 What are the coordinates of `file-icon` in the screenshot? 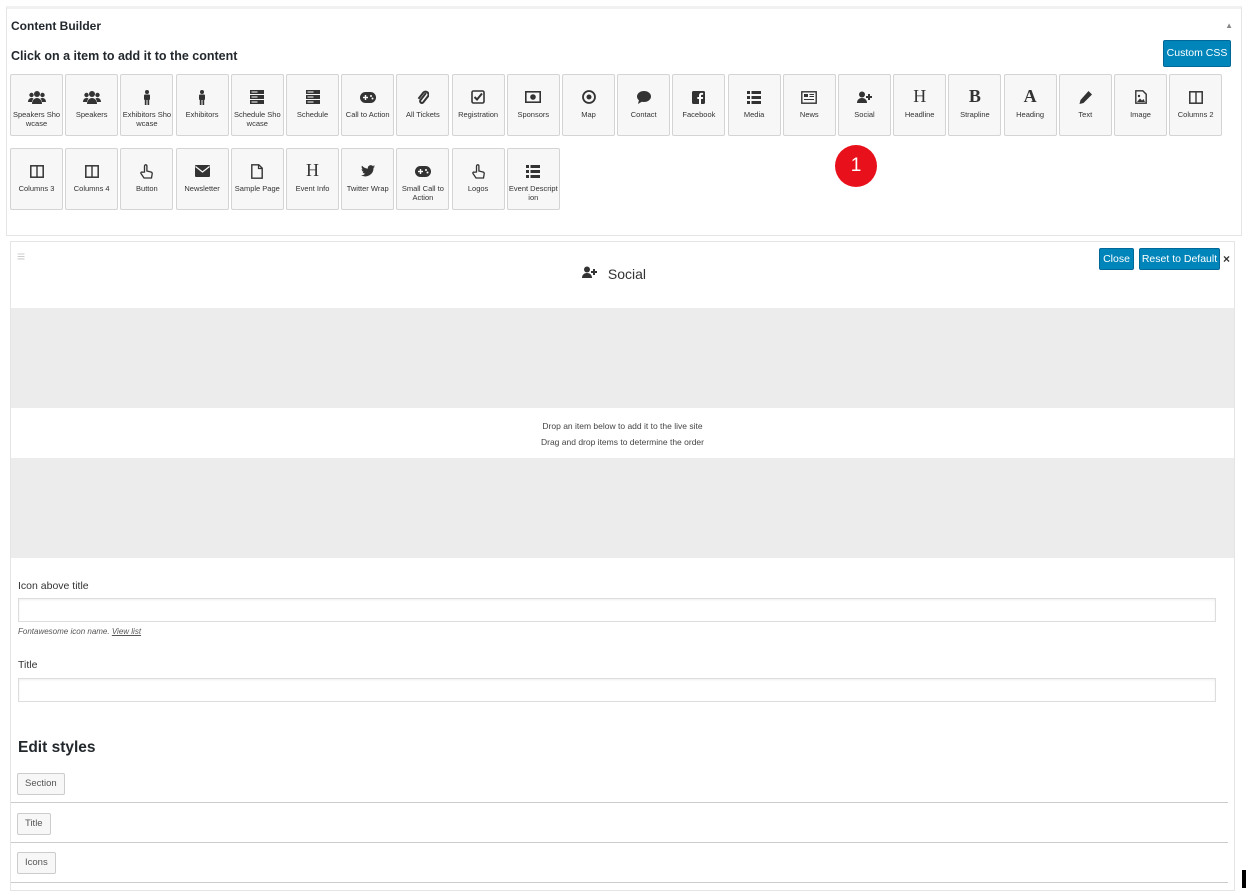 It's located at (257, 170).